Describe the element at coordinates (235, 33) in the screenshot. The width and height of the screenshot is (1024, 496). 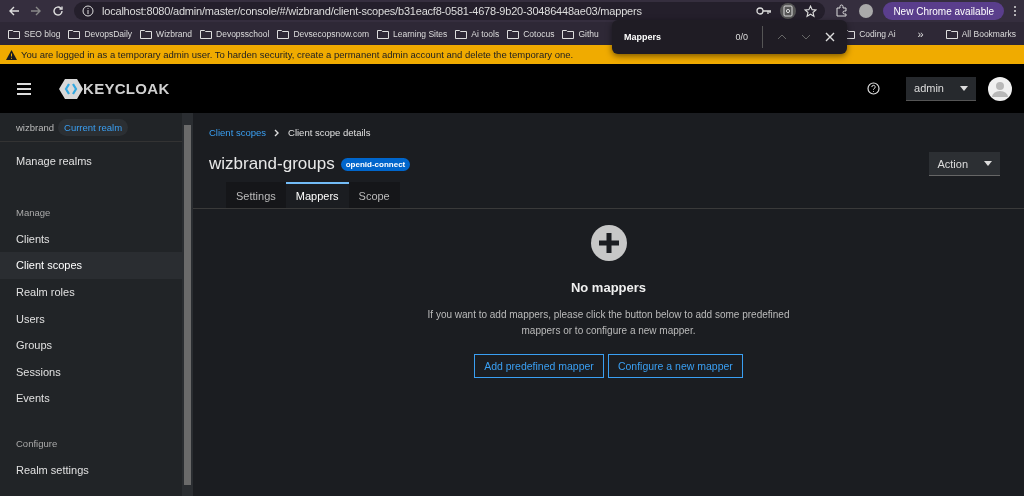
I see `bookmark-folder: Devopsschool` at that location.